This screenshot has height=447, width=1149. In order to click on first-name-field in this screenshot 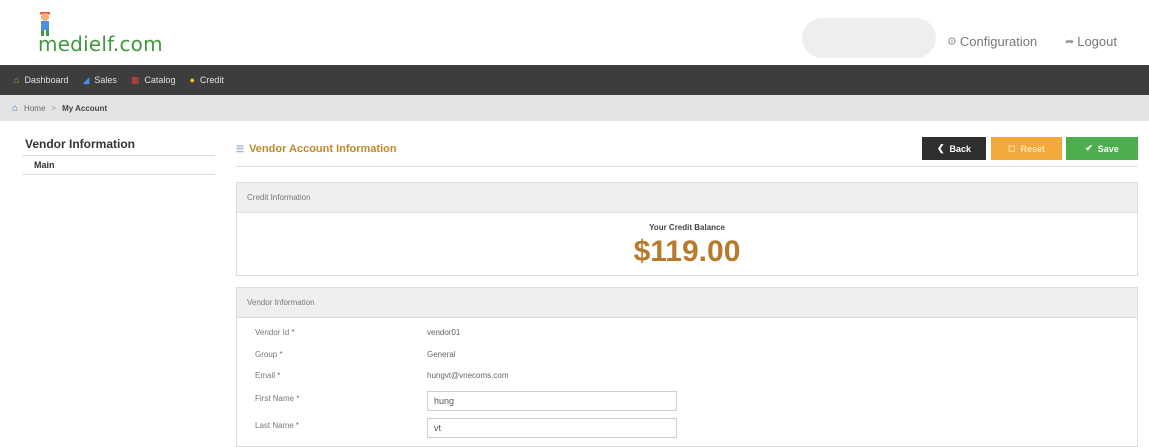, I will do `click(552, 401)`.